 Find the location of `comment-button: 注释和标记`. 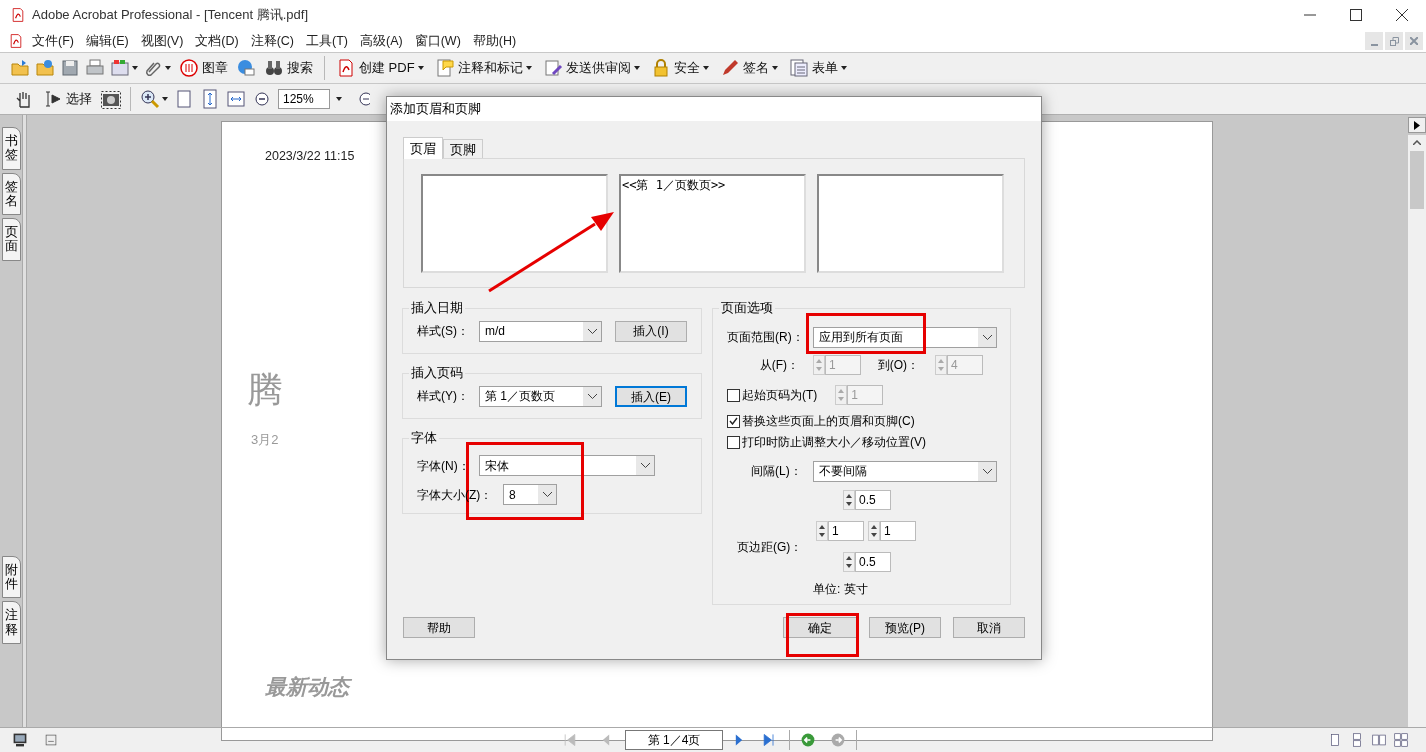

comment-button: 注释和标记 is located at coordinates (483, 68).